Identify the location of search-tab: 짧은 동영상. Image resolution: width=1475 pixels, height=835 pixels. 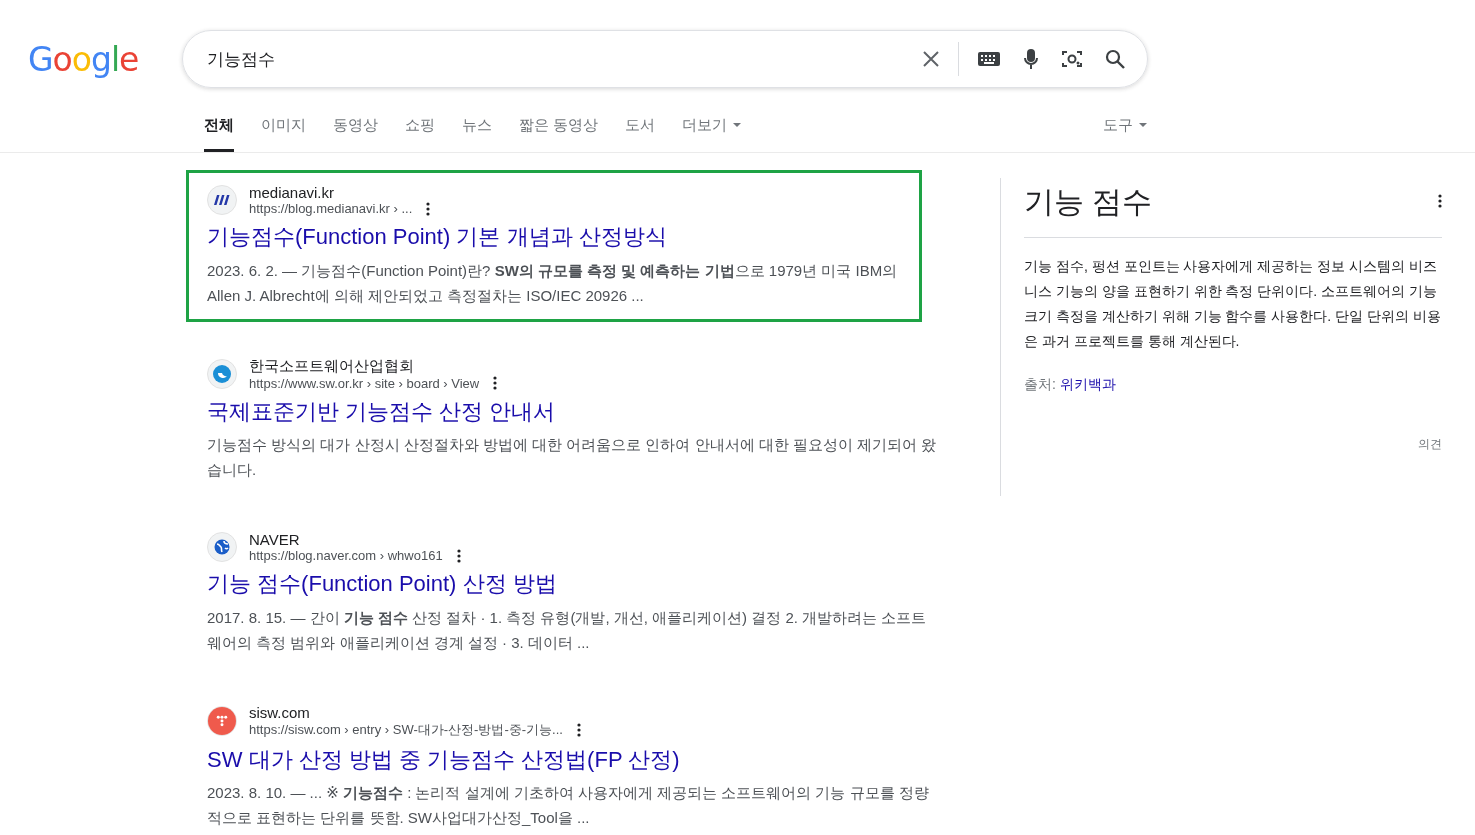
(559, 126).